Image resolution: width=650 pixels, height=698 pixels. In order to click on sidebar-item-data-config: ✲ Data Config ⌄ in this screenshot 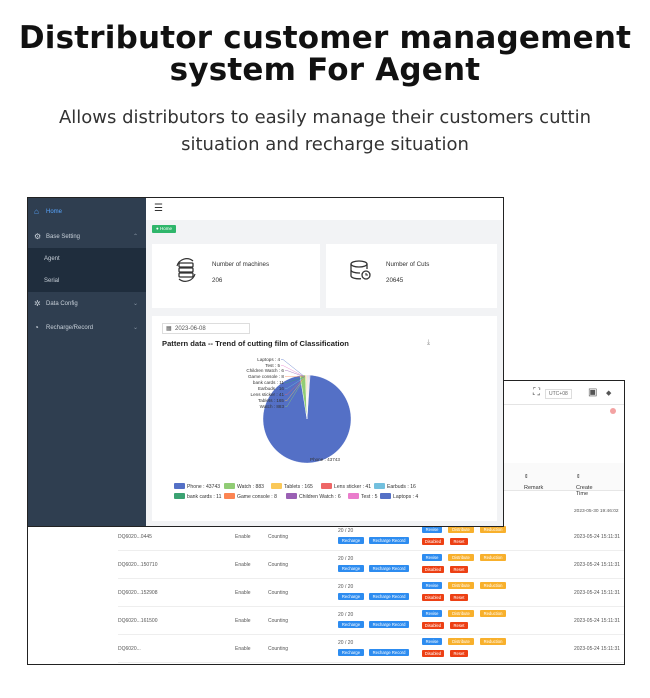, I will do `click(87, 304)`.